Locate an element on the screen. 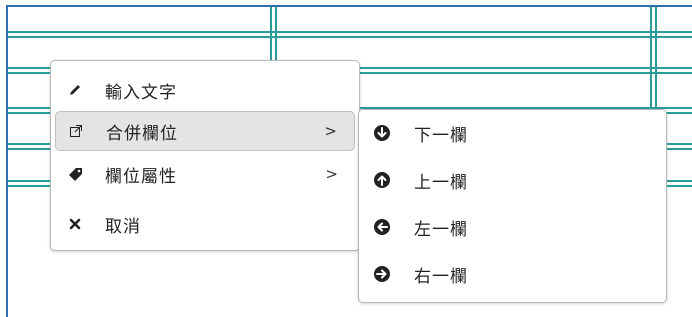 This screenshot has width=692, height=317. menu-item-cancel: 取消 is located at coordinates (205, 224).